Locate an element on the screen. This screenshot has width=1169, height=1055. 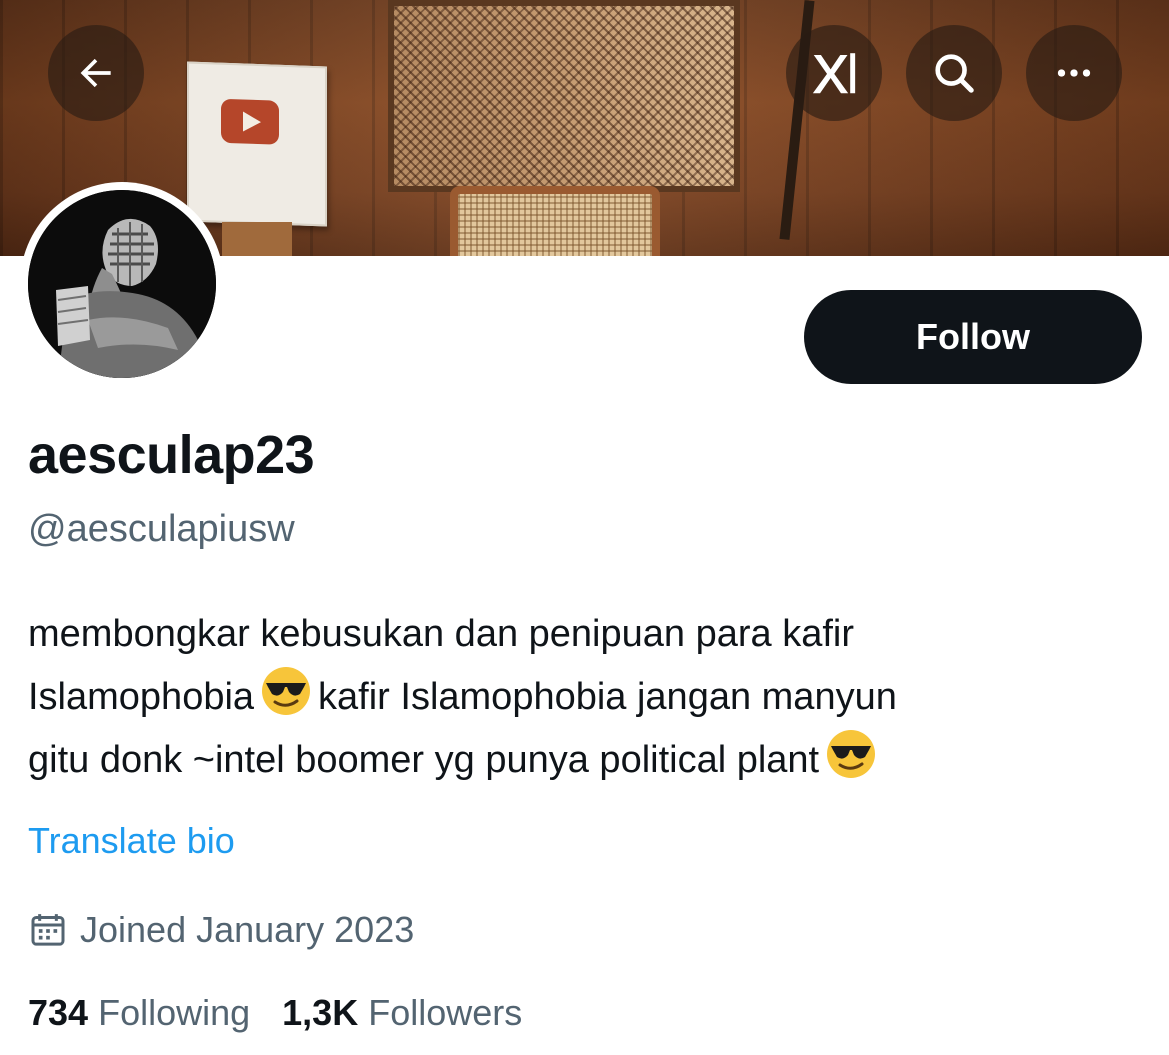
following-link: 734 Following is located at coordinates (139, 1013).